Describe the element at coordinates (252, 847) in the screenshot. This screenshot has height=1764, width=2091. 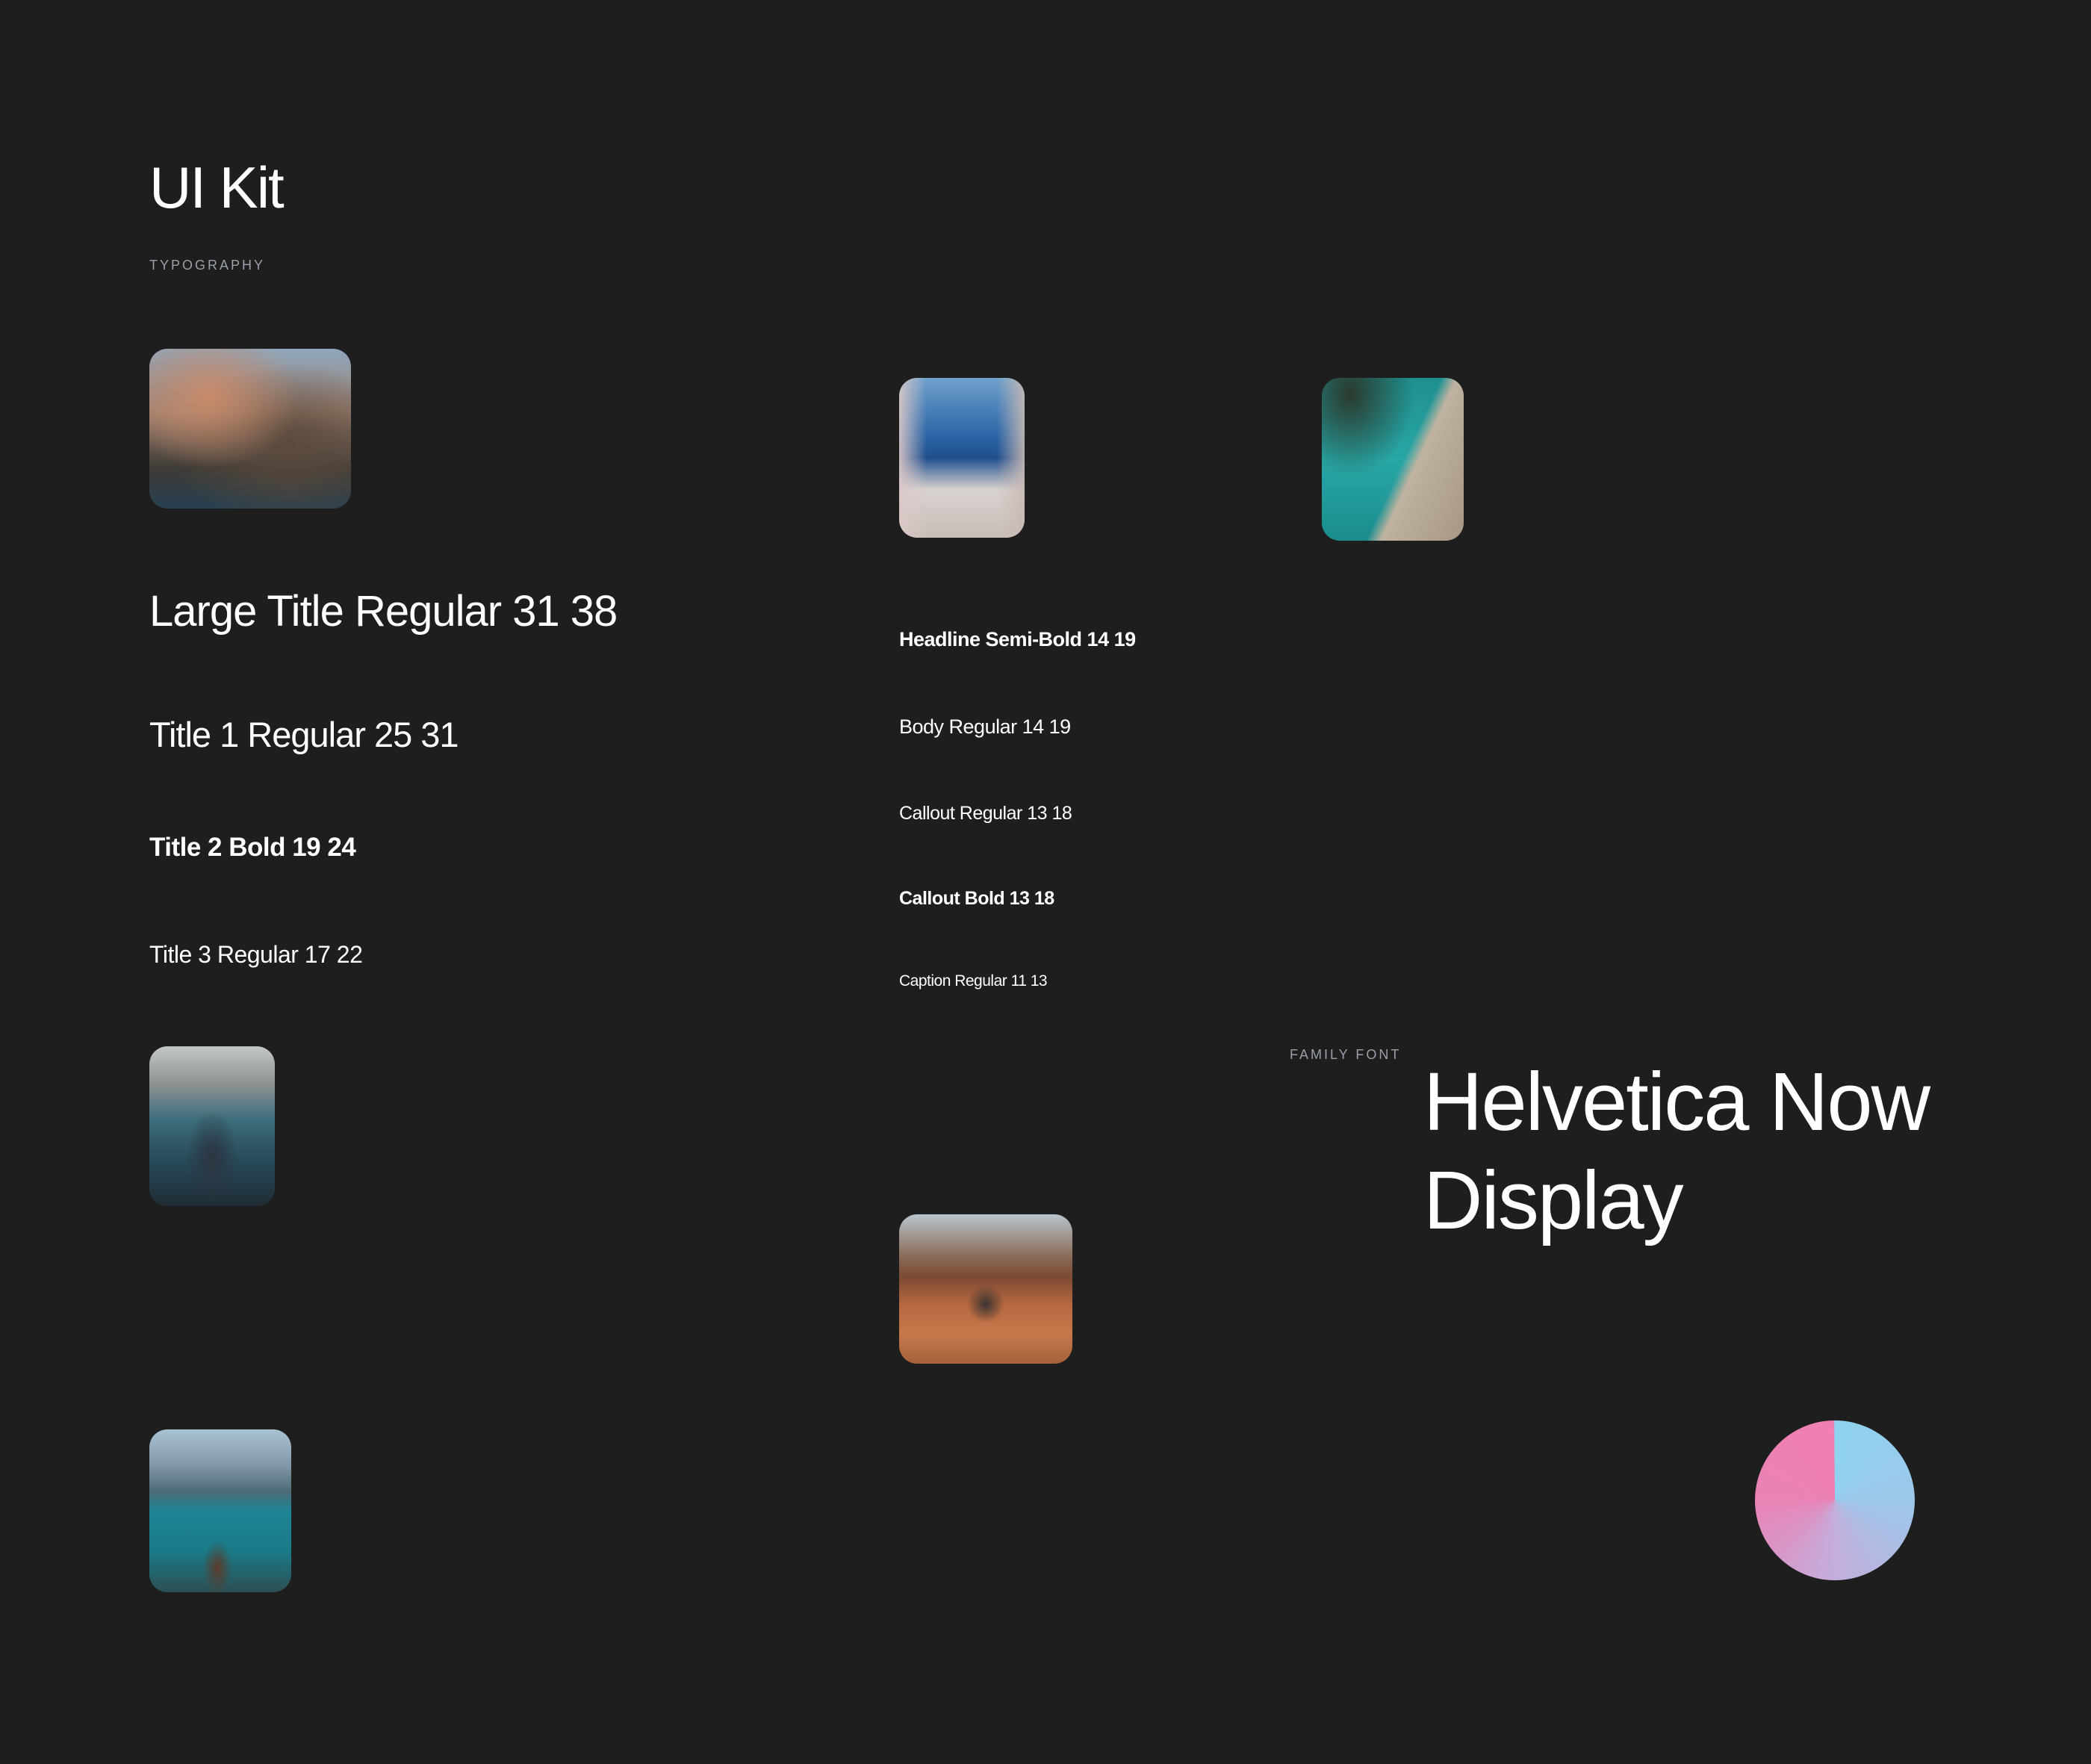
I see `title-2-sample: Title 2 Bold 19 24` at that location.